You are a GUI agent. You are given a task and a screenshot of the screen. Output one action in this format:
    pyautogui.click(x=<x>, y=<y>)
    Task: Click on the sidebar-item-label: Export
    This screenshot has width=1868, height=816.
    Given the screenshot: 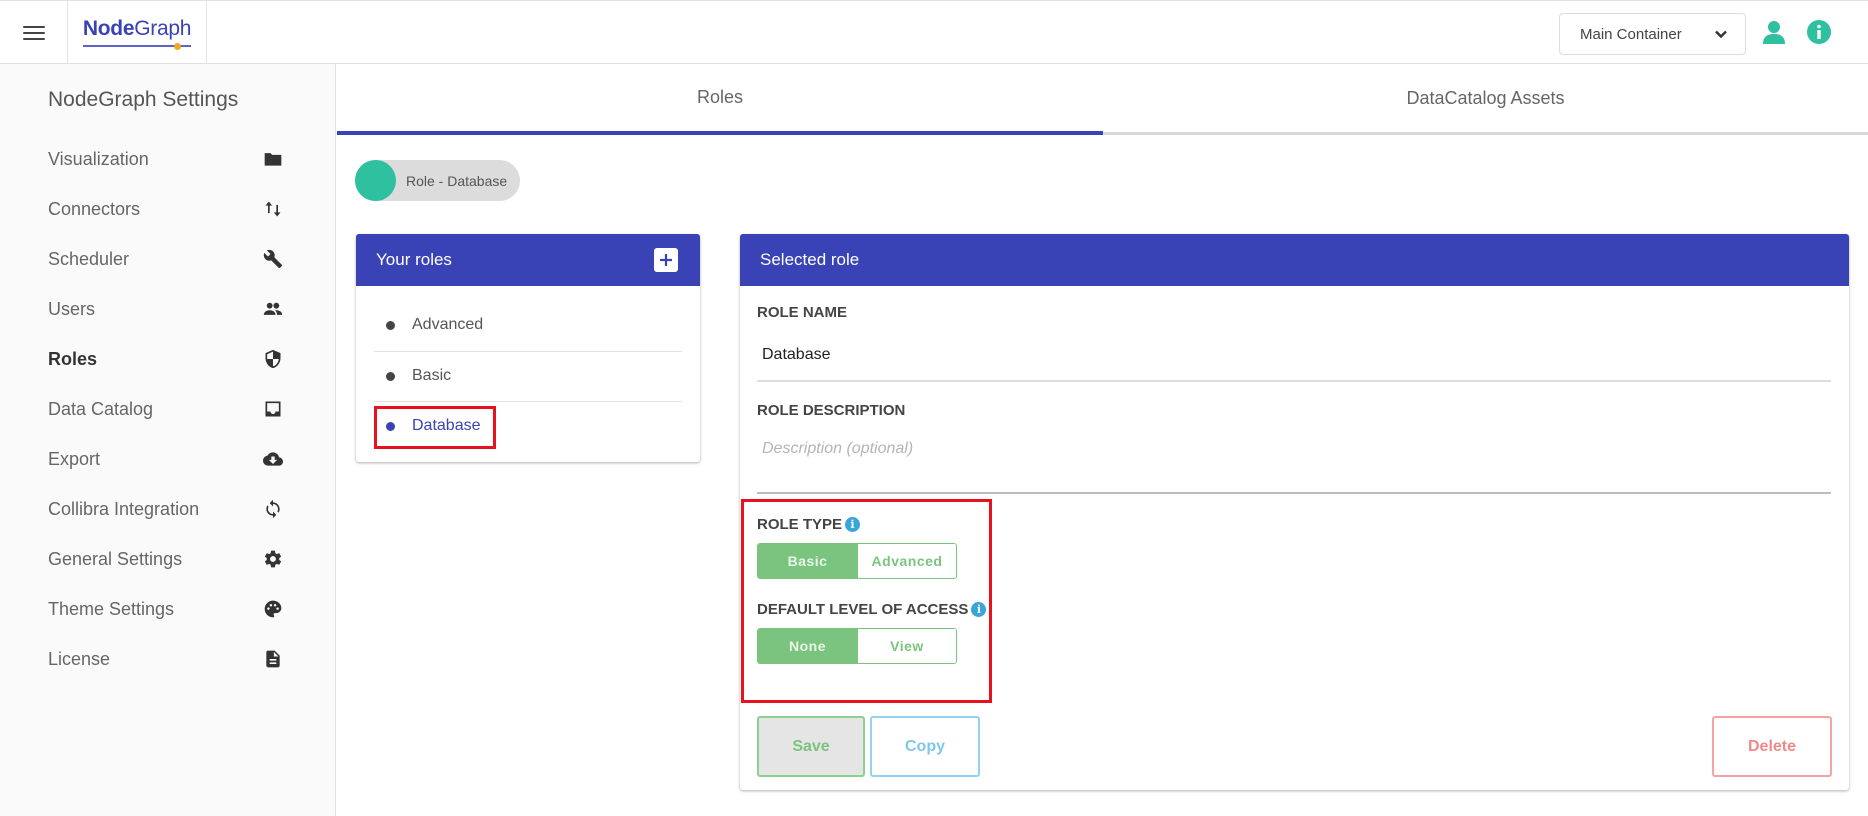 What is the action you would take?
    pyautogui.click(x=74, y=458)
    